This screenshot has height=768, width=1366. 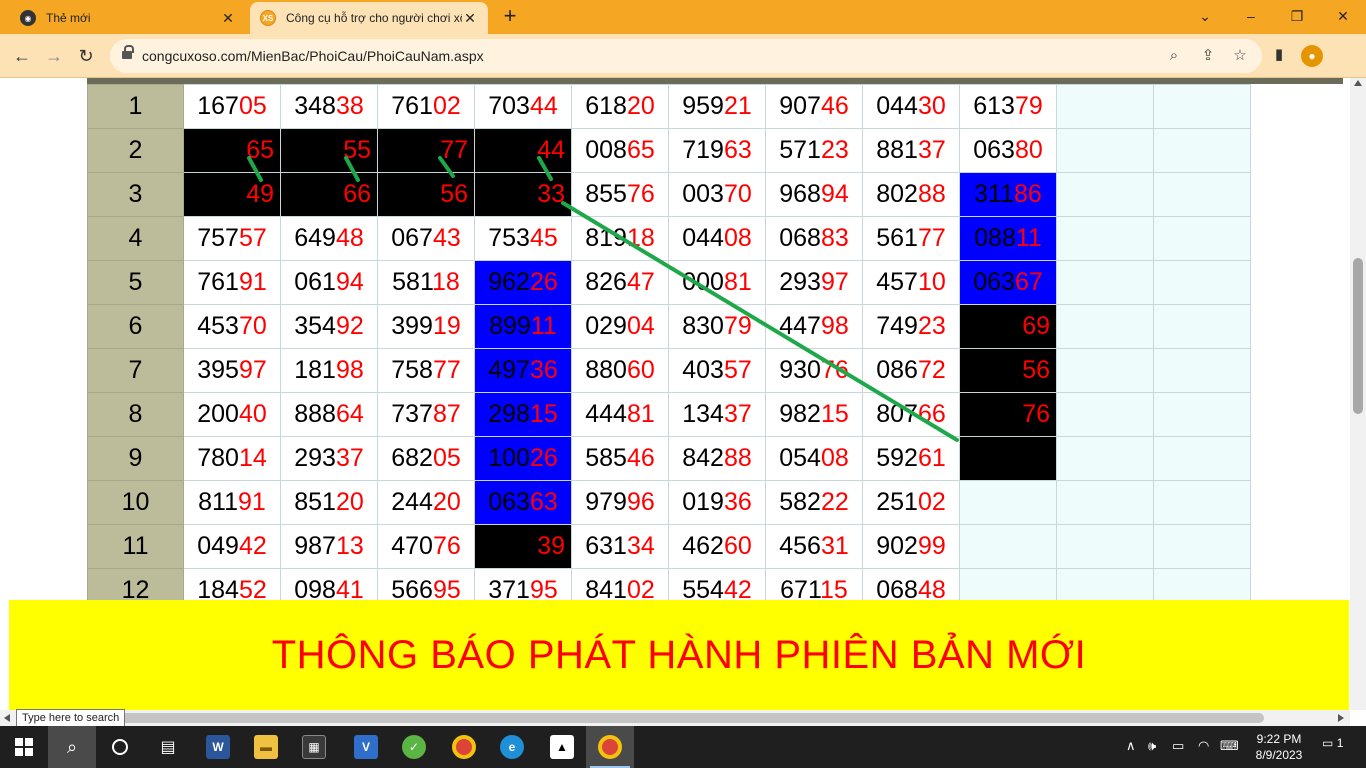 I want to click on vertical-scrollbar, so click(x=1358, y=394).